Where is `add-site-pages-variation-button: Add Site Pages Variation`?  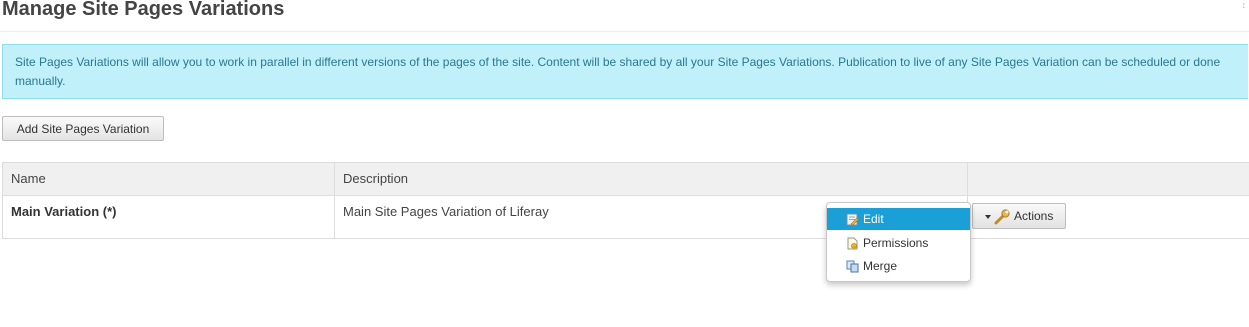
add-site-pages-variation-button: Add Site Pages Variation is located at coordinates (83, 128).